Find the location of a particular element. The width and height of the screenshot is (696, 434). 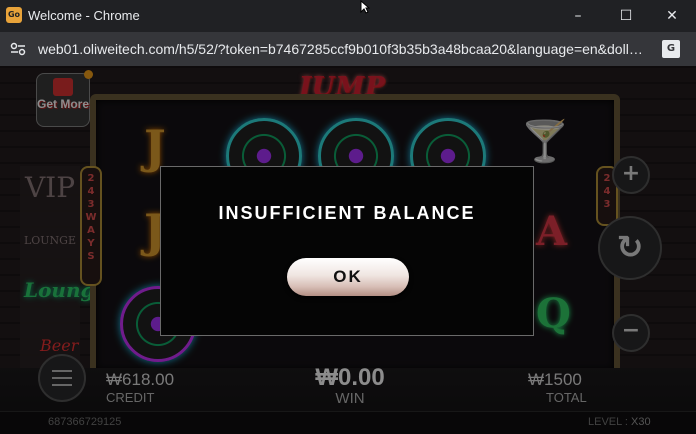

window-title: Welcome - Chrome is located at coordinates (84, 15).